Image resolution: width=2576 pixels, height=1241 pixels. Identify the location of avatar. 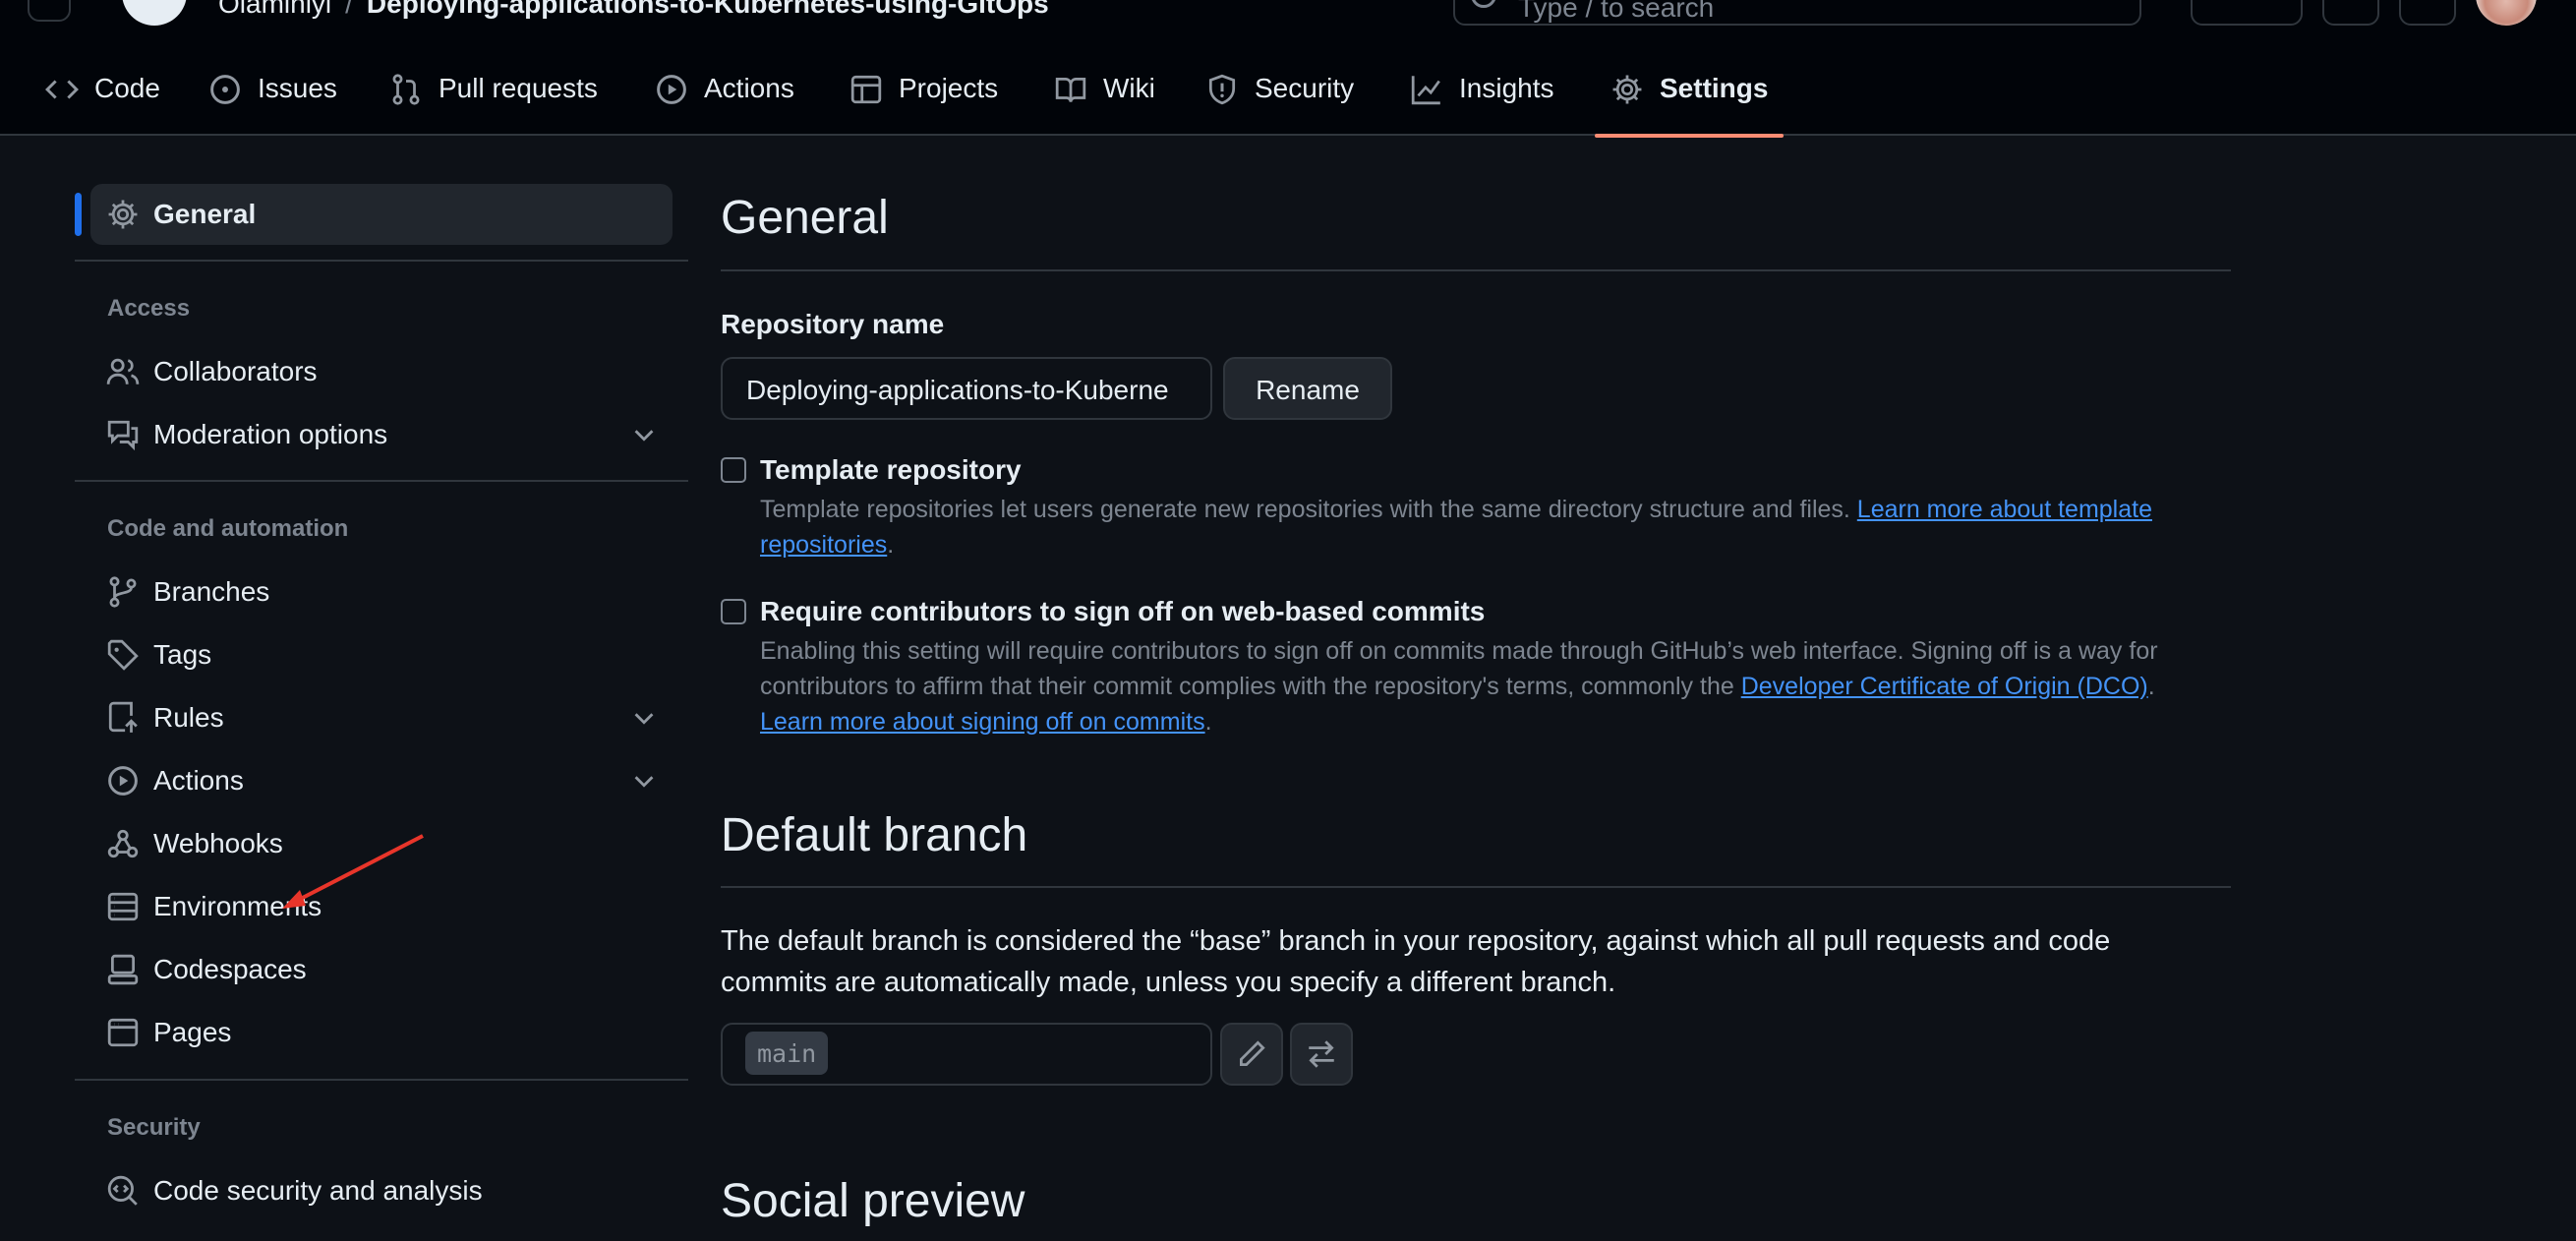
(2506, 13).